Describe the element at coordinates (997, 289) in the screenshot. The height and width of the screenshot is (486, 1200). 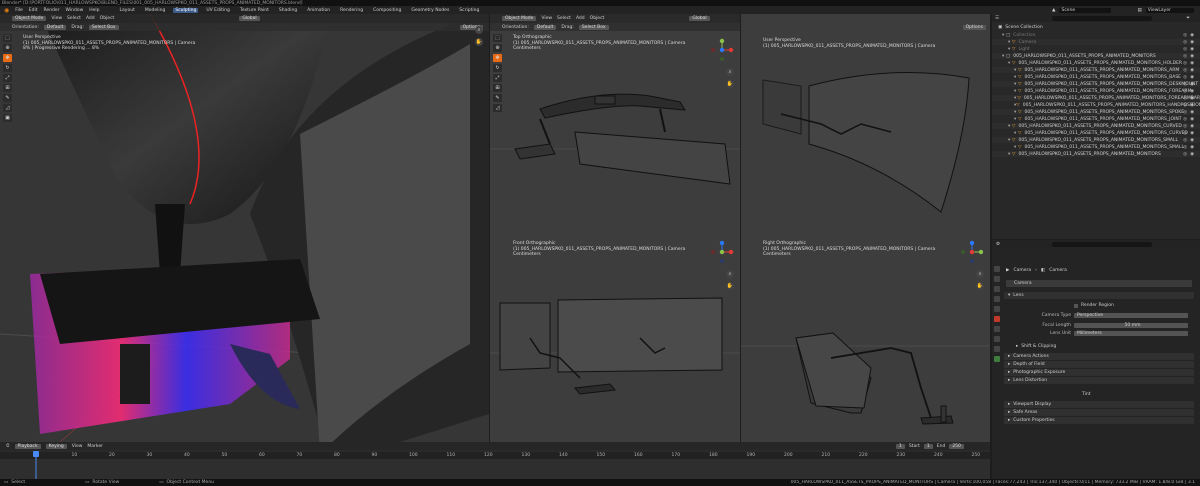
I see `output-tab-icon` at that location.